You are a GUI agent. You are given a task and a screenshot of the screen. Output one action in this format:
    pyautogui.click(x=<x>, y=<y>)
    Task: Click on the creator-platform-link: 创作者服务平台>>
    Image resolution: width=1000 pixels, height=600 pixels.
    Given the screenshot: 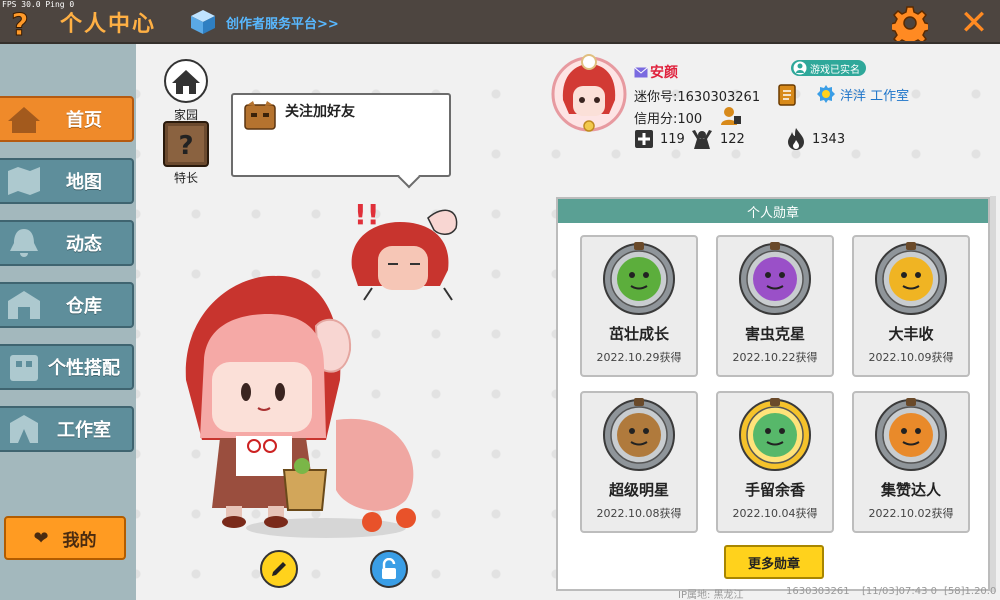 What is the action you would take?
    pyautogui.click(x=264, y=22)
    